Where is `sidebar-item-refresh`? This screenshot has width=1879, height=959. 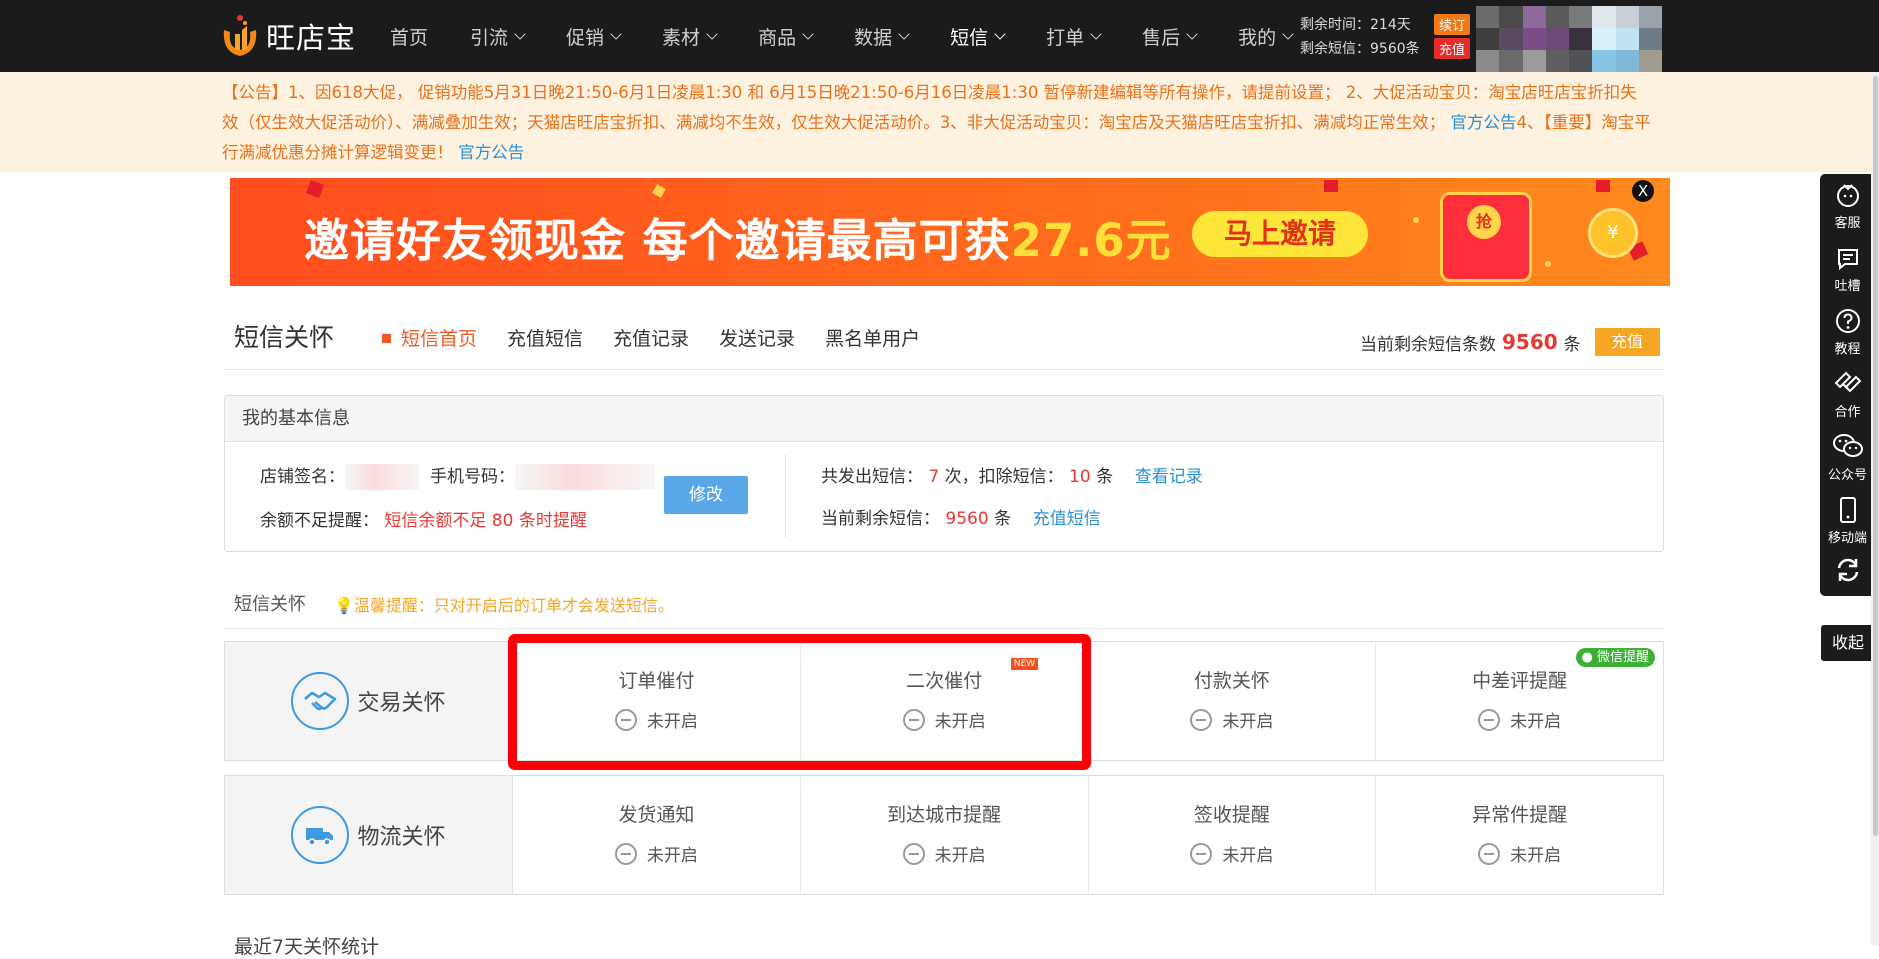 sidebar-item-refresh is located at coordinates (1847, 572).